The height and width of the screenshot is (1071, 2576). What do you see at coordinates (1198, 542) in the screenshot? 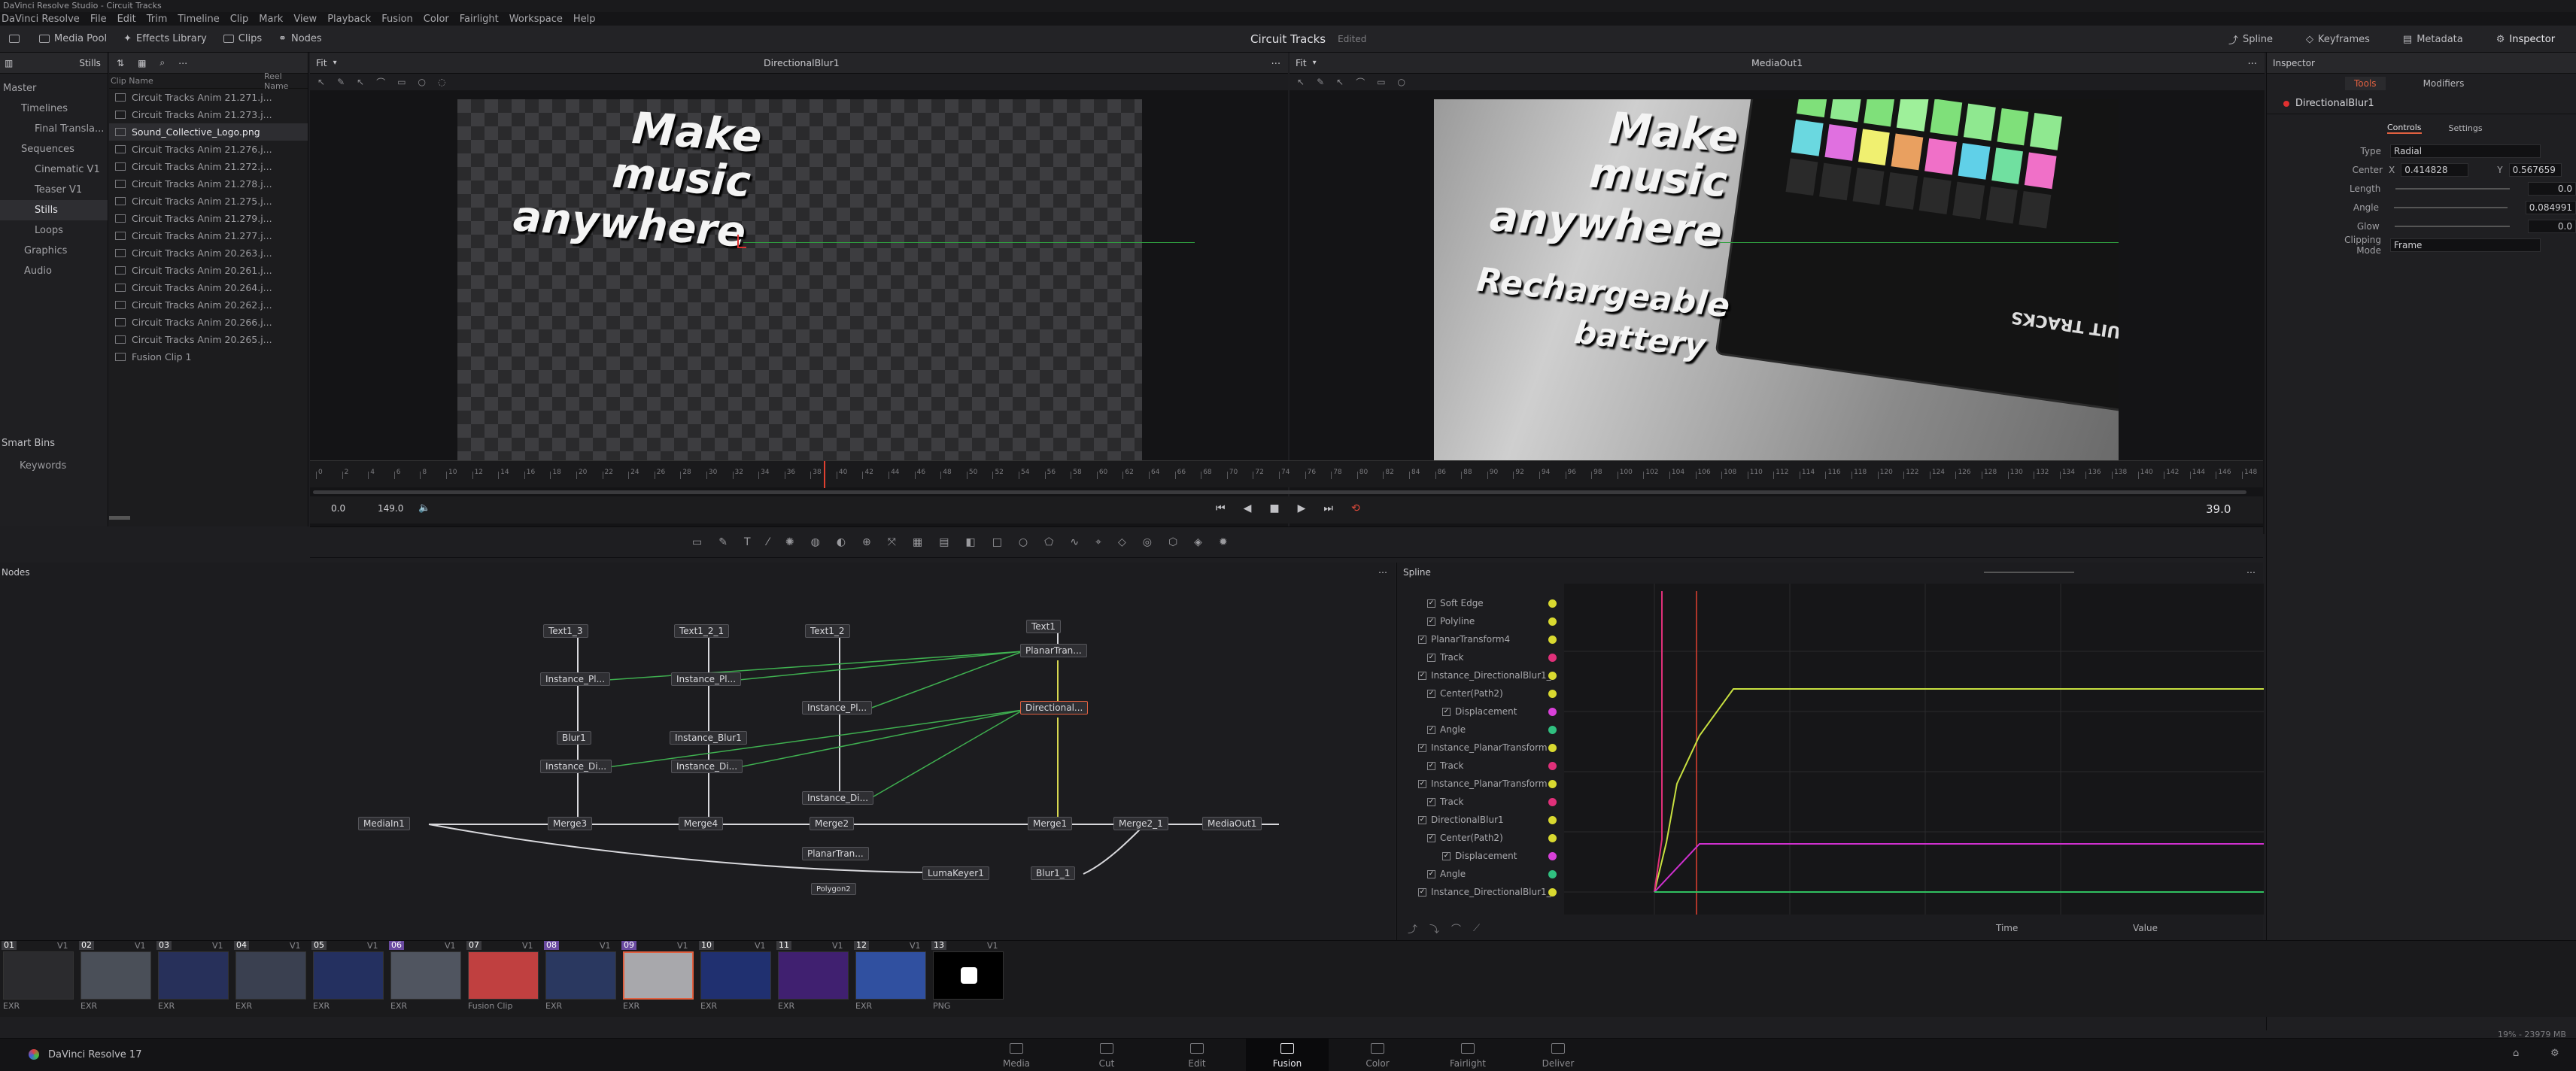
I see `renderer3d-icon: ◈` at bounding box center [1198, 542].